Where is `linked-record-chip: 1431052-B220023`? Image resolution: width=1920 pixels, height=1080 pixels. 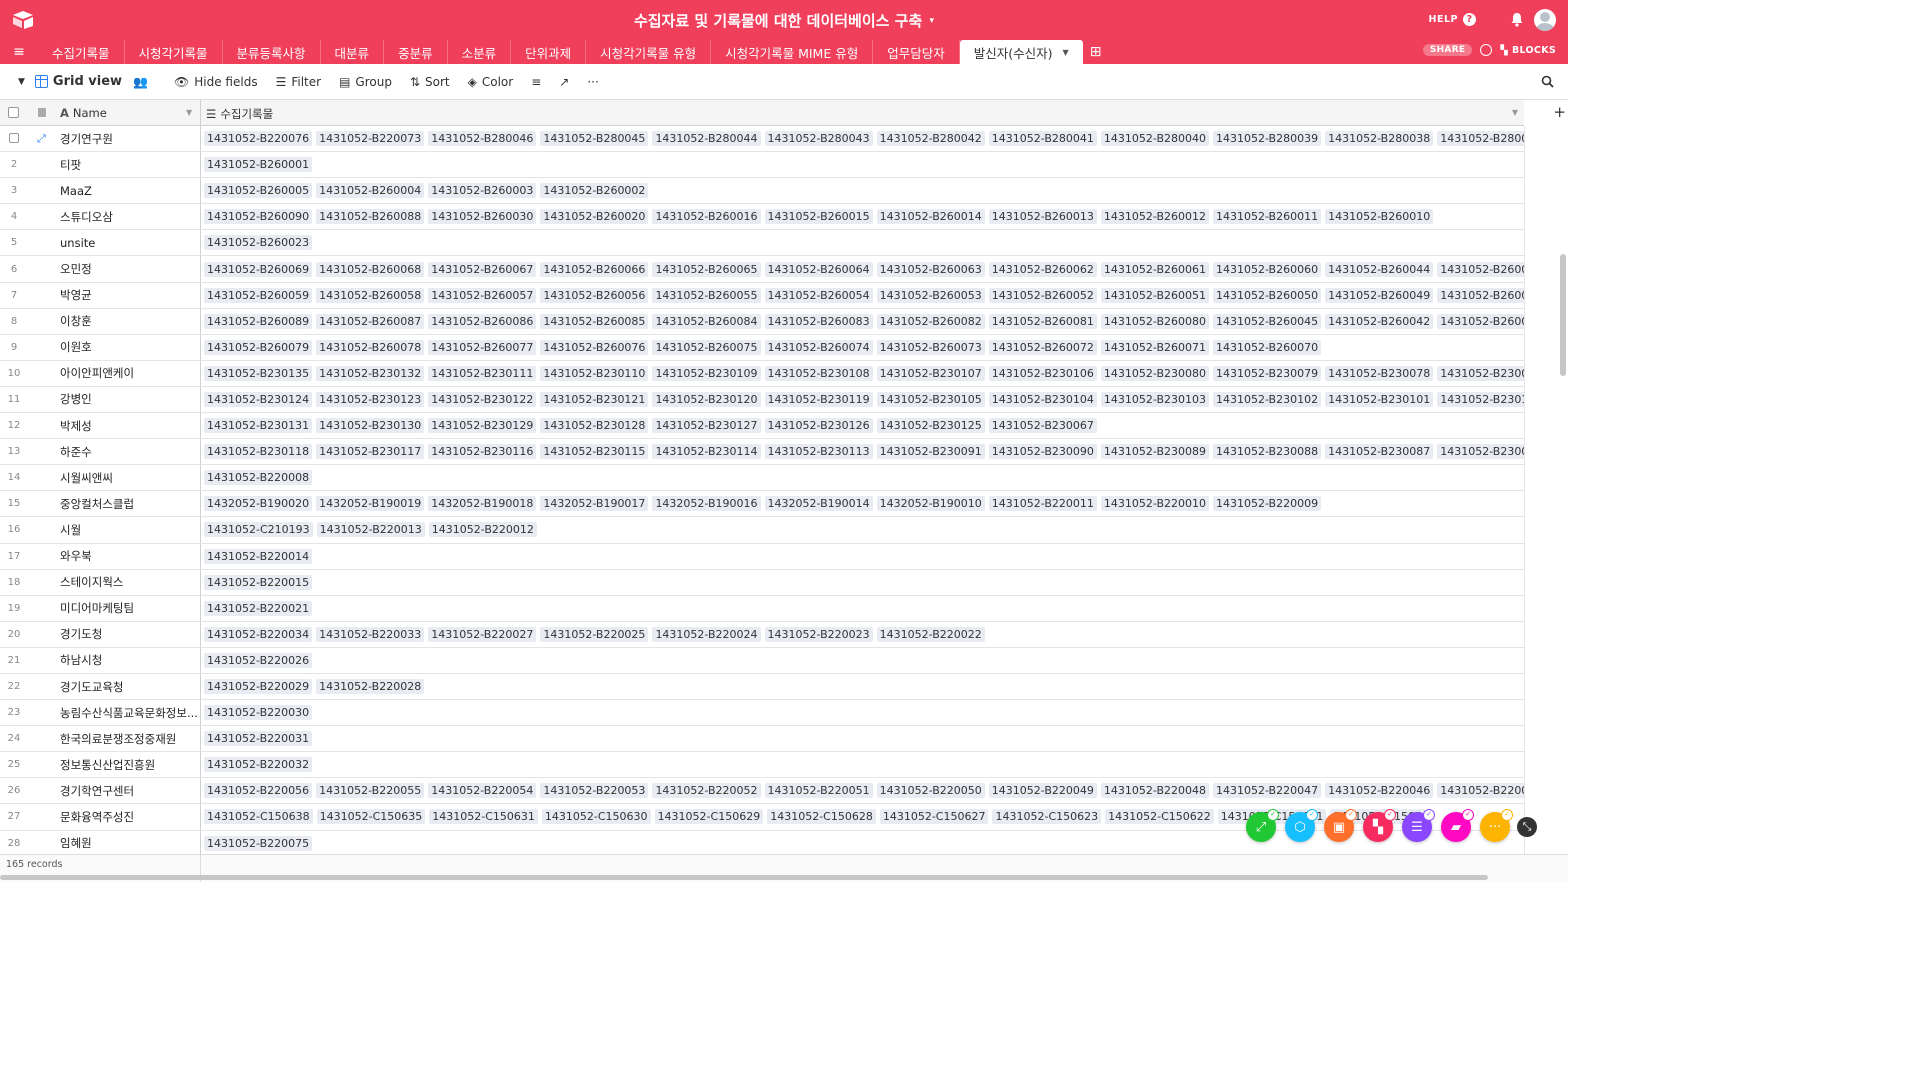
linked-record-chip: 1431052-B220023 is located at coordinates (818, 634).